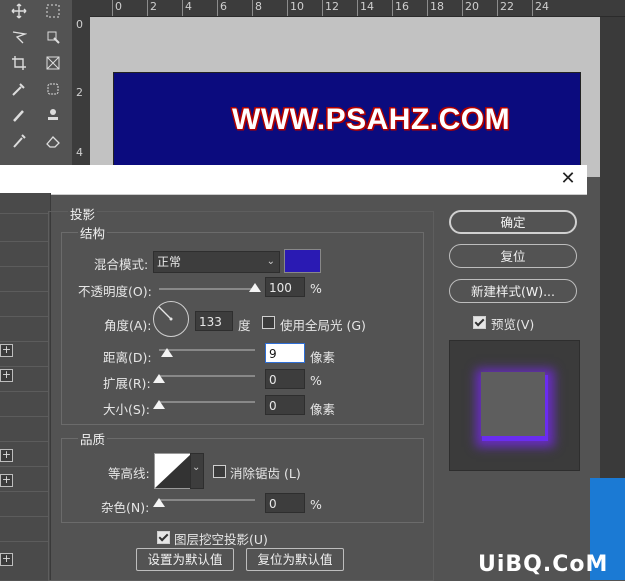 The image size is (625, 581). What do you see at coordinates (302, 261) in the screenshot?
I see `shadow-color-swatch` at bounding box center [302, 261].